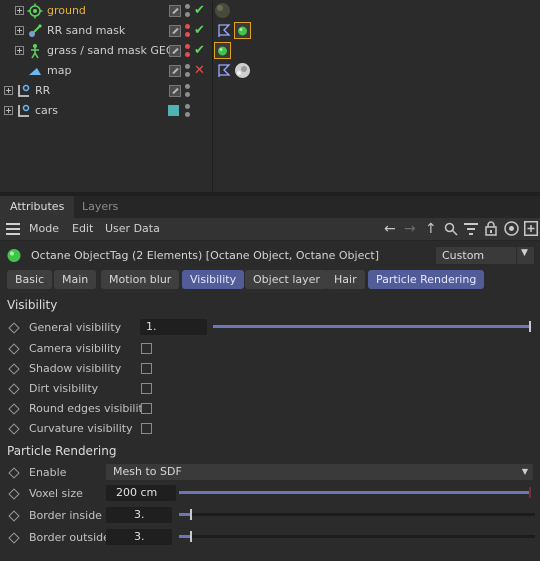 This screenshot has width=540, height=561. Describe the element at coordinates (75, 279) in the screenshot. I see `tab-main: Main` at that location.